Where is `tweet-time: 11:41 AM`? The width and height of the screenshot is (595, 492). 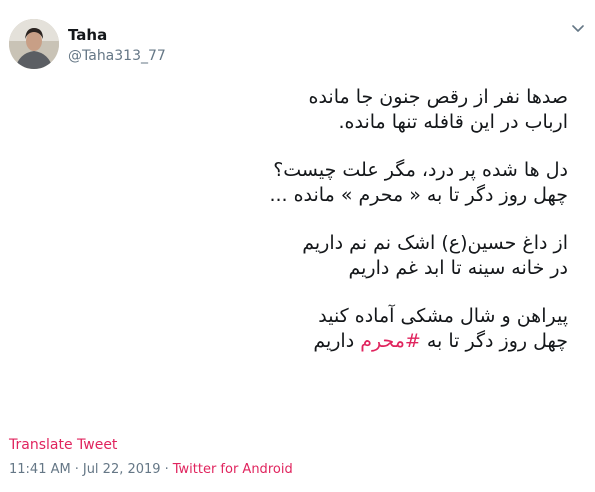 tweet-time: 11:41 AM is located at coordinates (40, 469).